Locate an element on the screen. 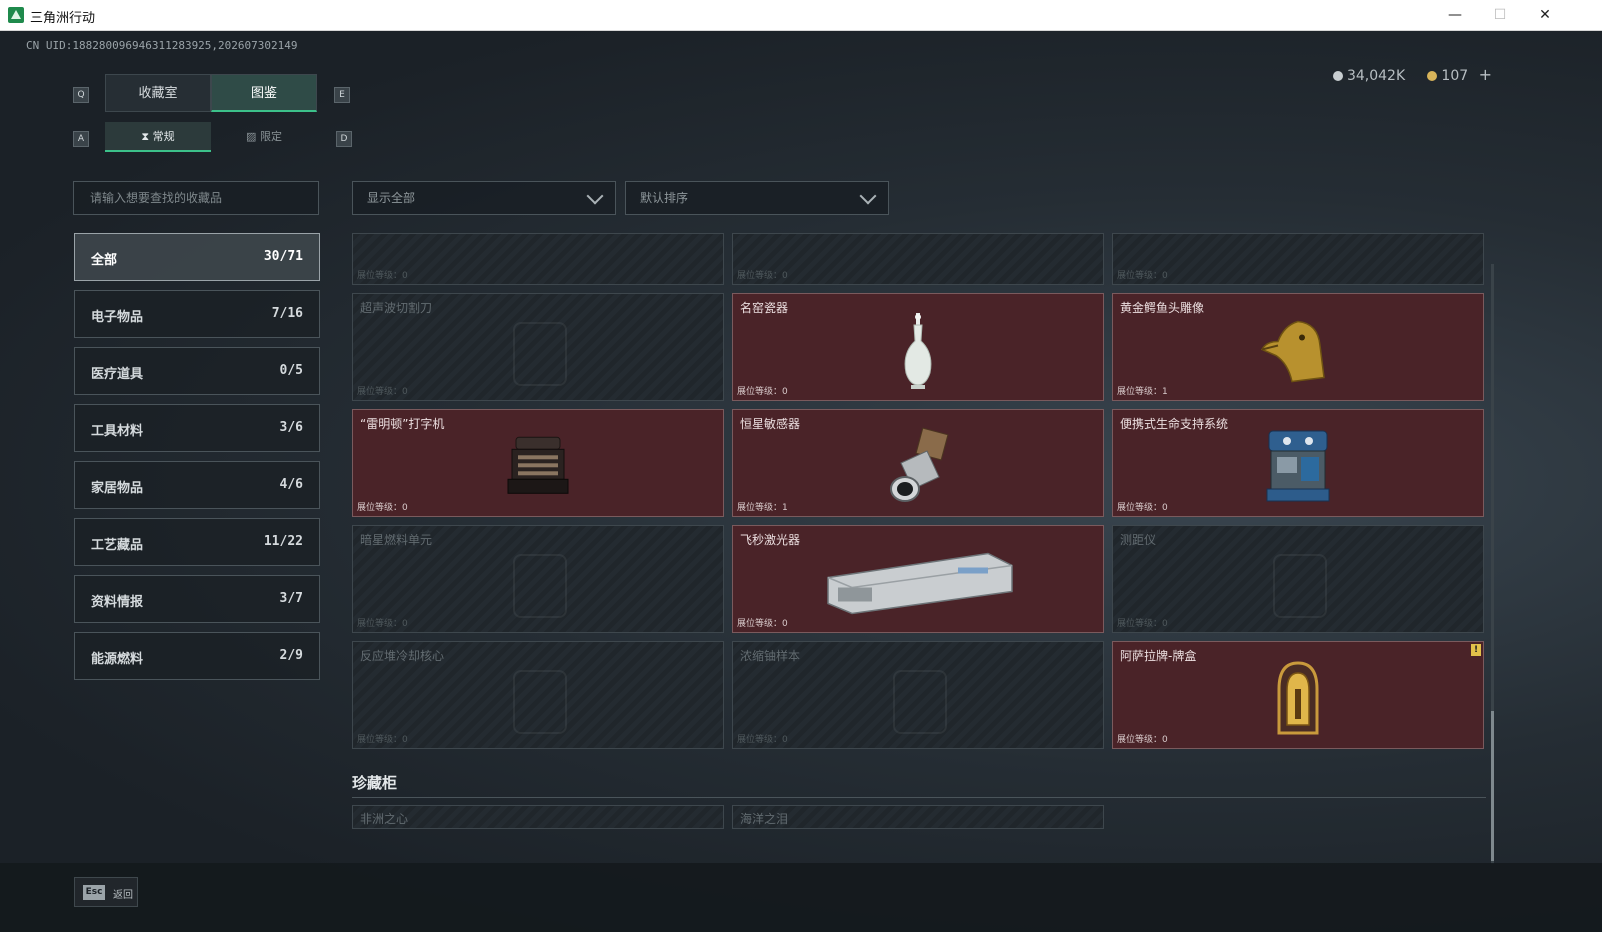 The height and width of the screenshot is (932, 1602). category-label: 全部 is located at coordinates (104, 260).